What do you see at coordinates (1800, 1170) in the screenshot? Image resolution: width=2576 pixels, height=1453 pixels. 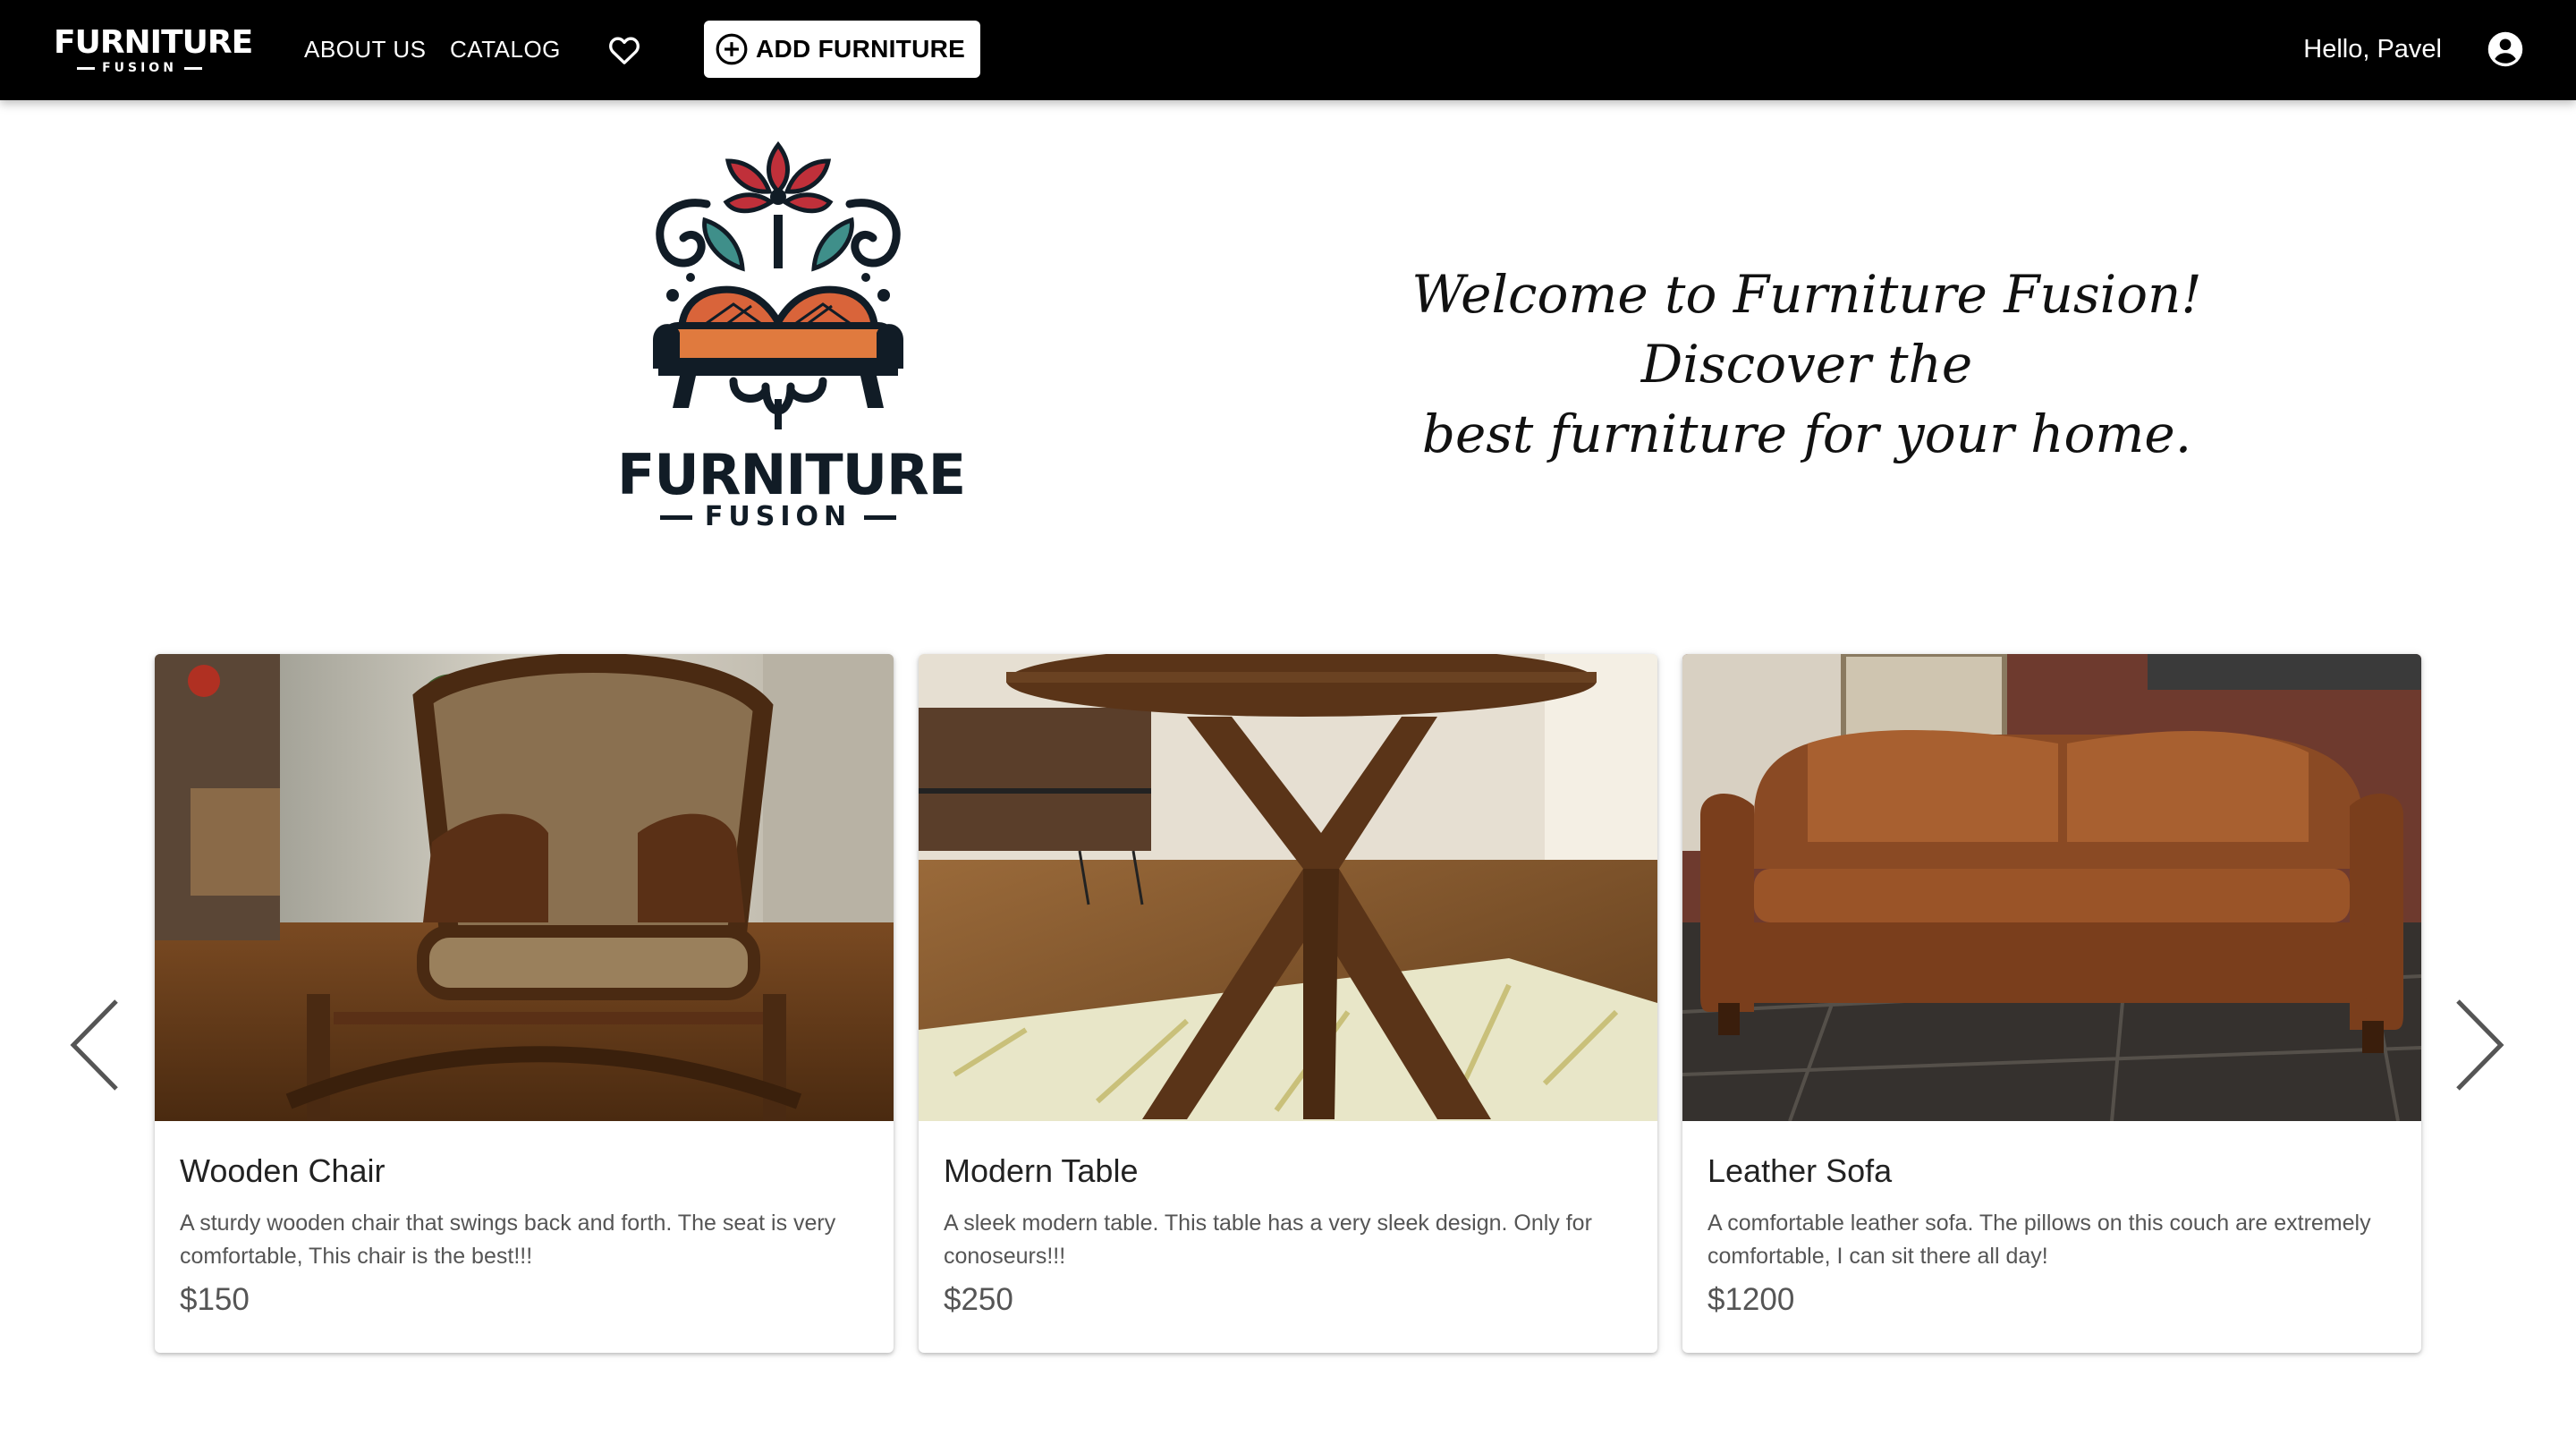 I see `product-title: Leather Sofa` at bounding box center [1800, 1170].